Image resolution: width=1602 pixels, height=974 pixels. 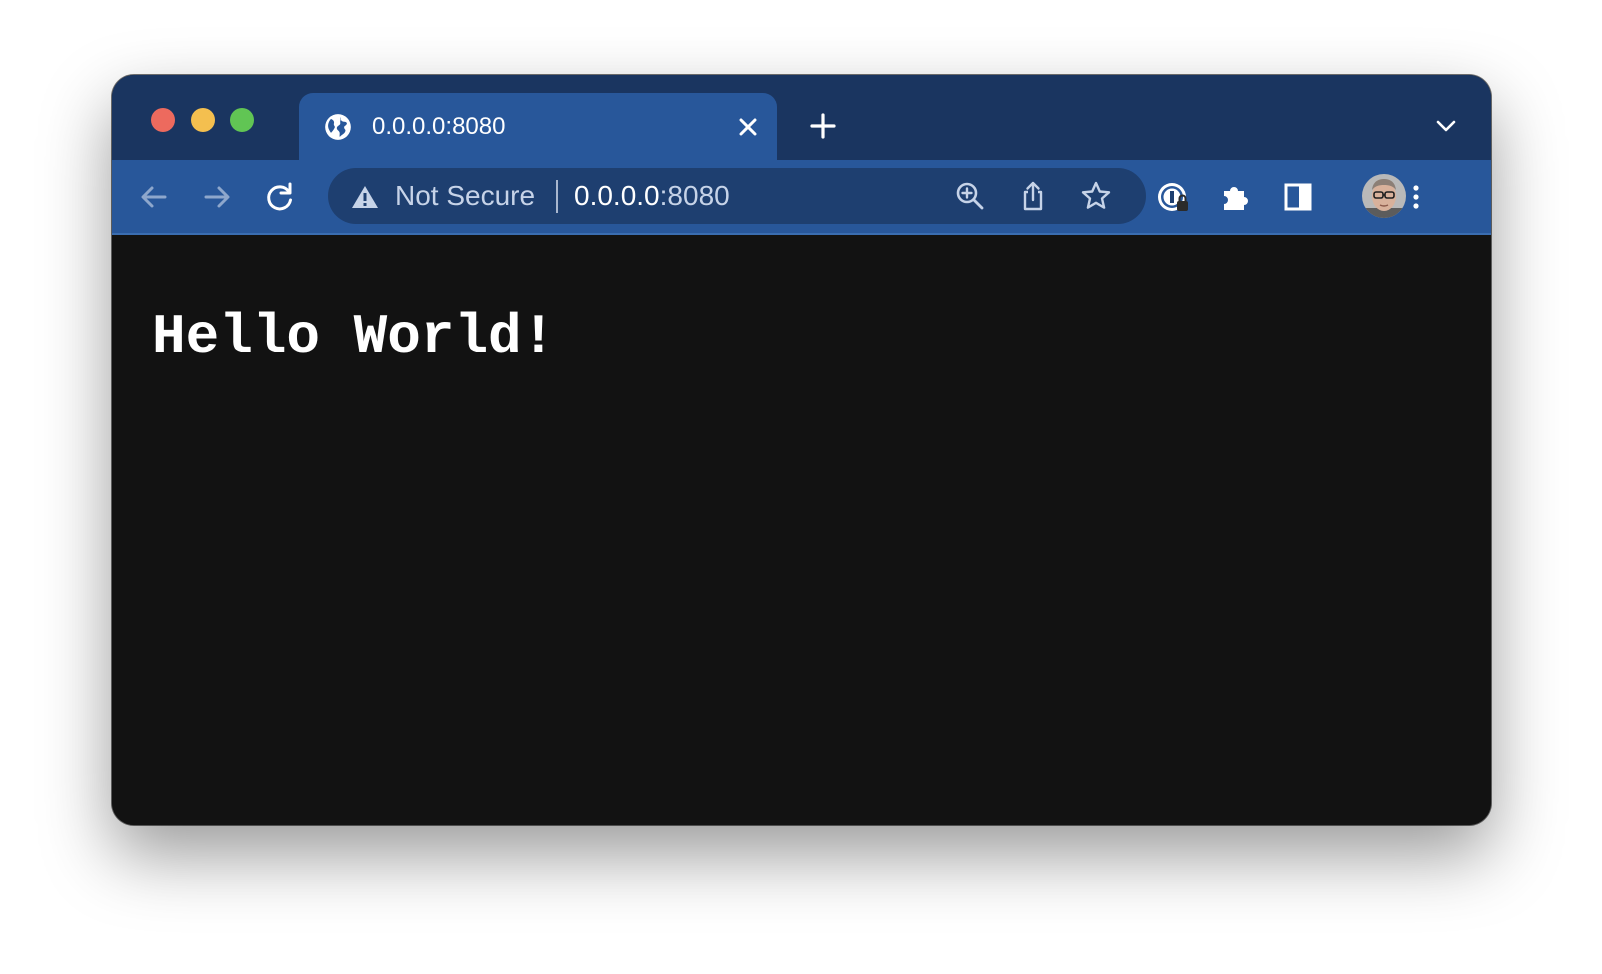 What do you see at coordinates (617, 195) in the screenshot?
I see `url-host: 0.0.0.0` at bounding box center [617, 195].